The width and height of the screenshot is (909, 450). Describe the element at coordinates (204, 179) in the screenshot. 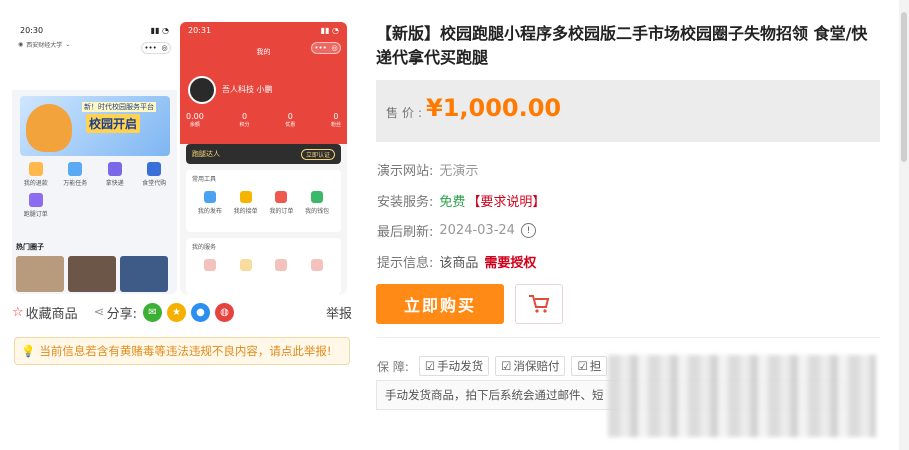

I see `tools-title: 常用工具` at that location.